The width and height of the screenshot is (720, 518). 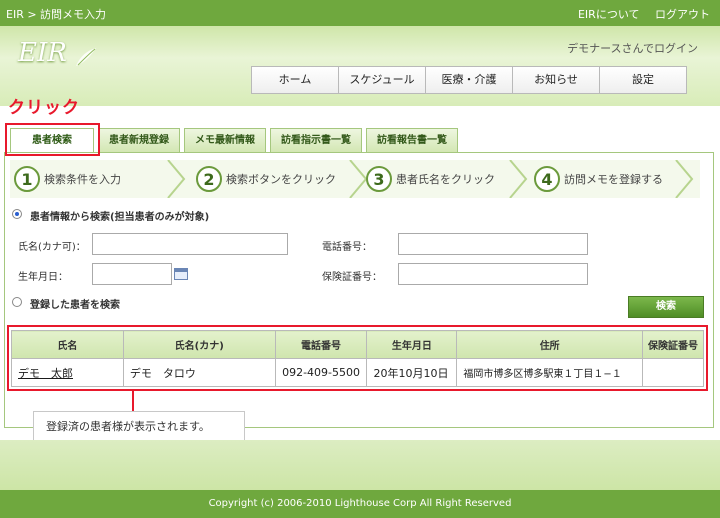 I want to click on step-label: 検索ボタンをクリック, so click(x=281, y=179).